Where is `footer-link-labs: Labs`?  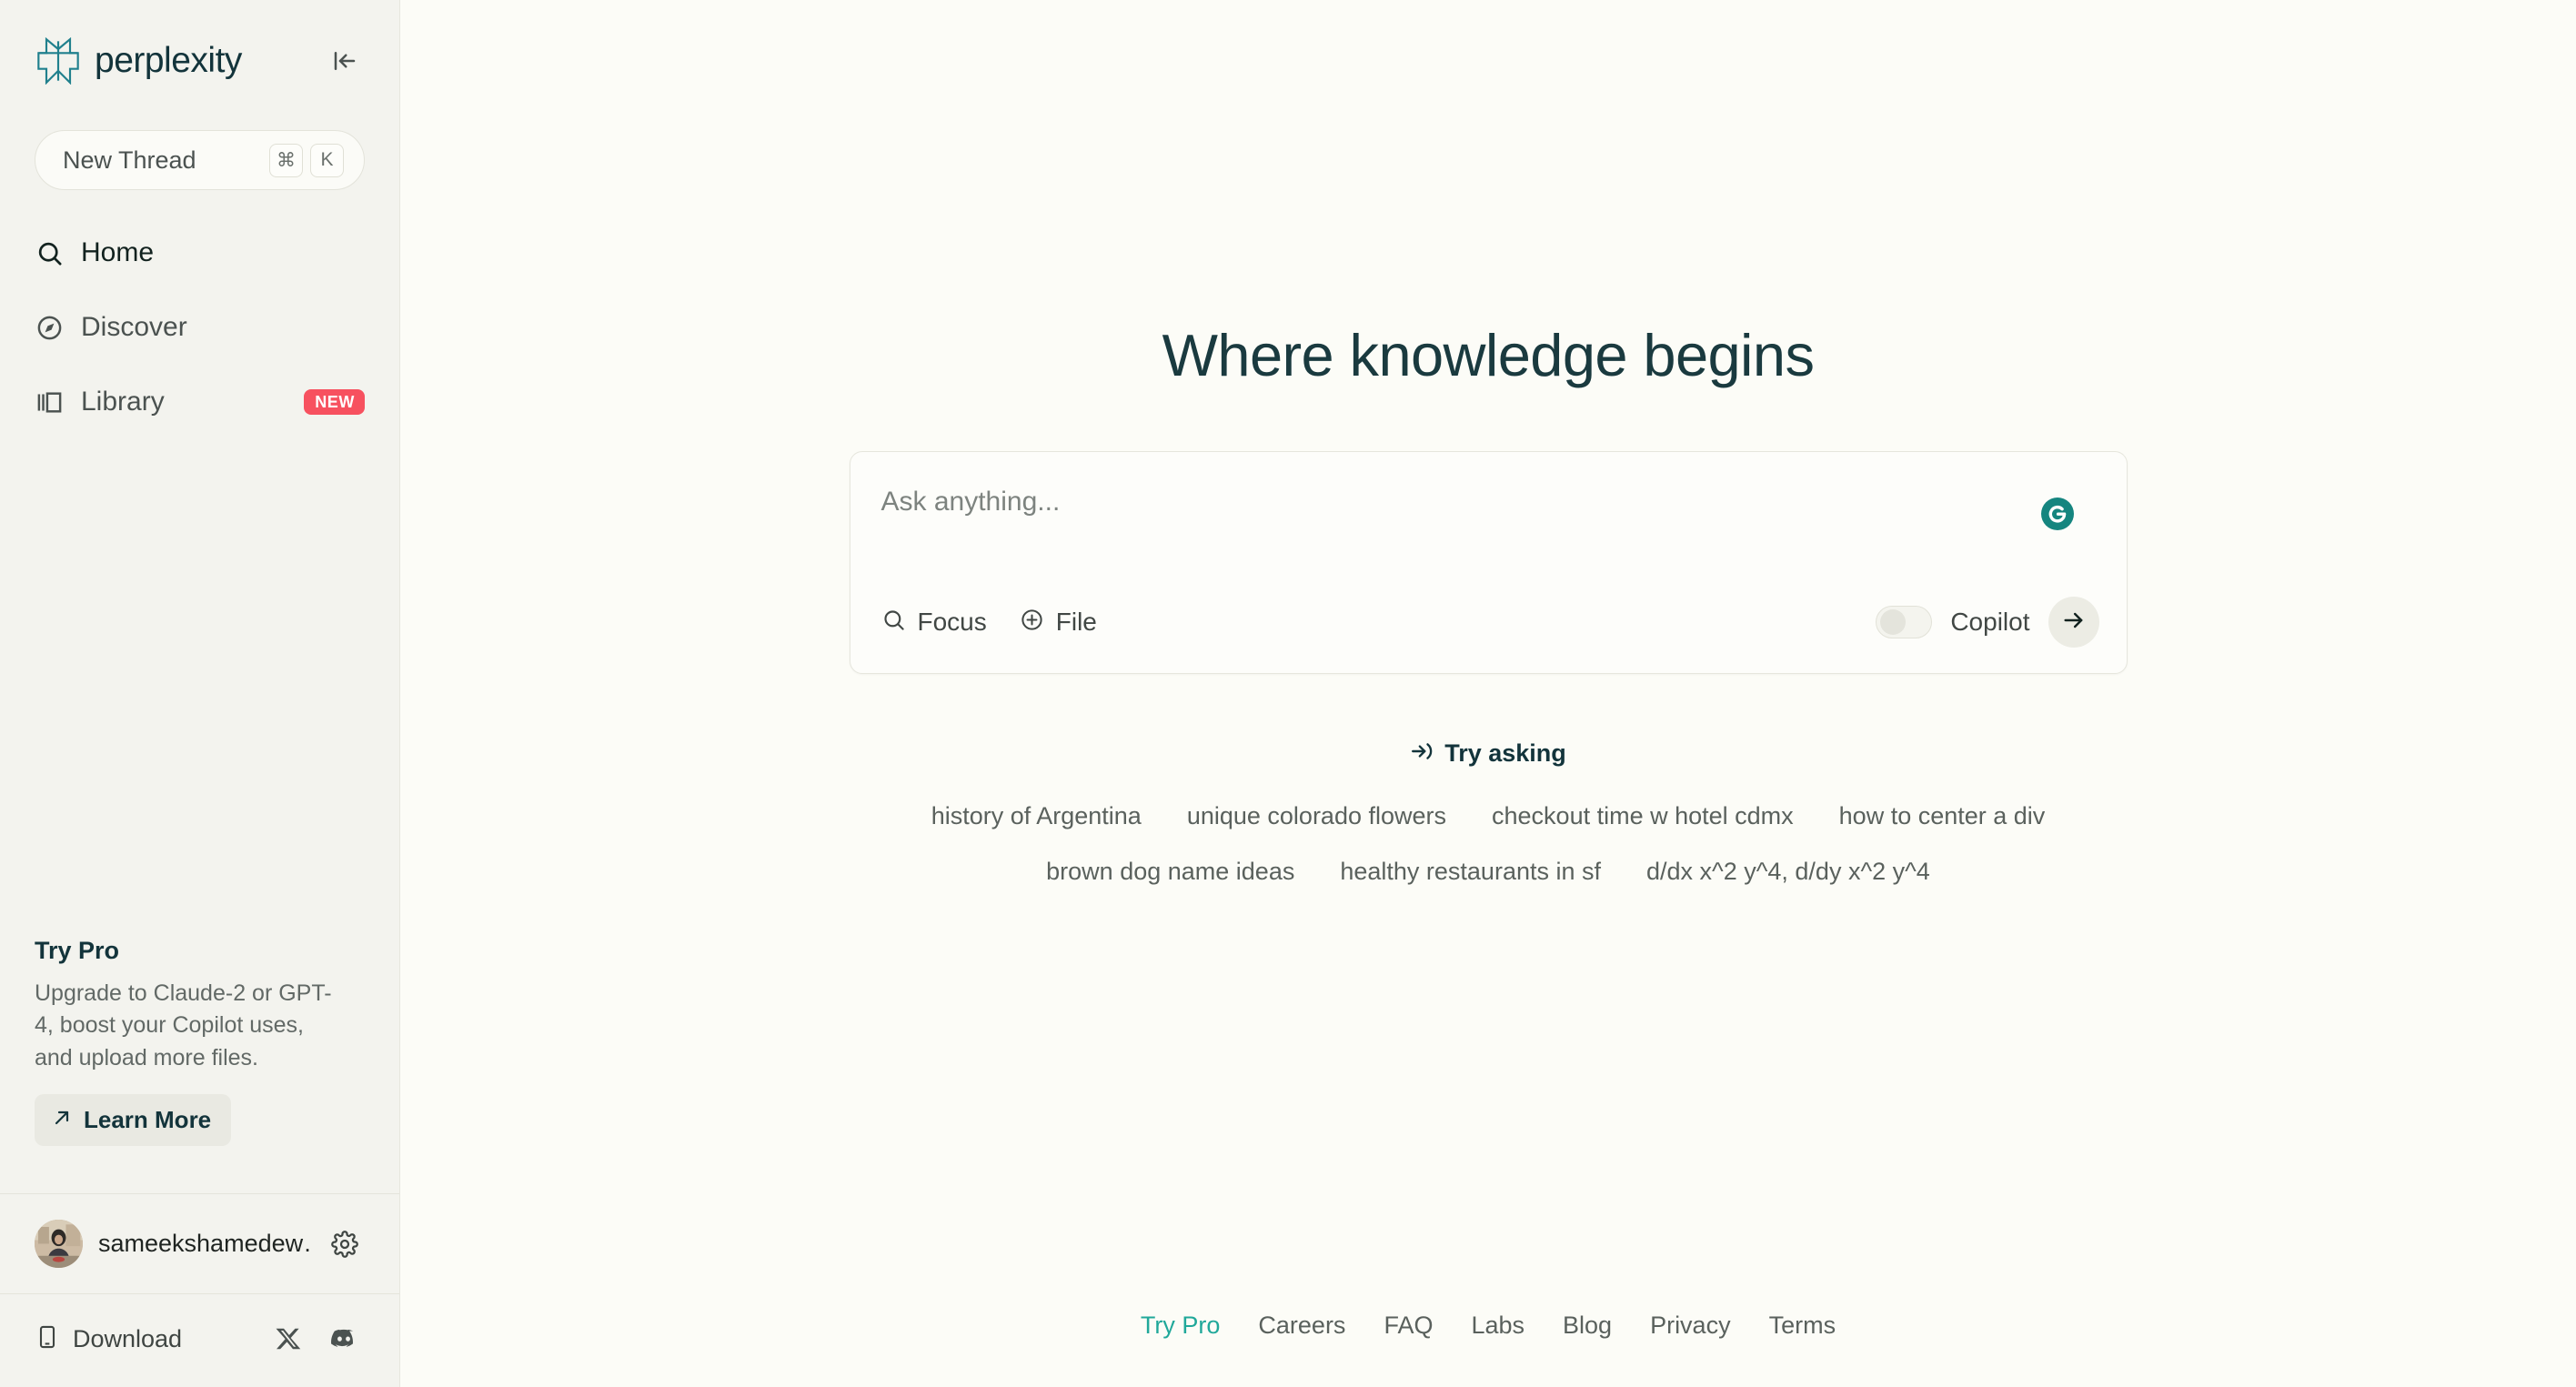 footer-link-labs: Labs is located at coordinates (1497, 1326).